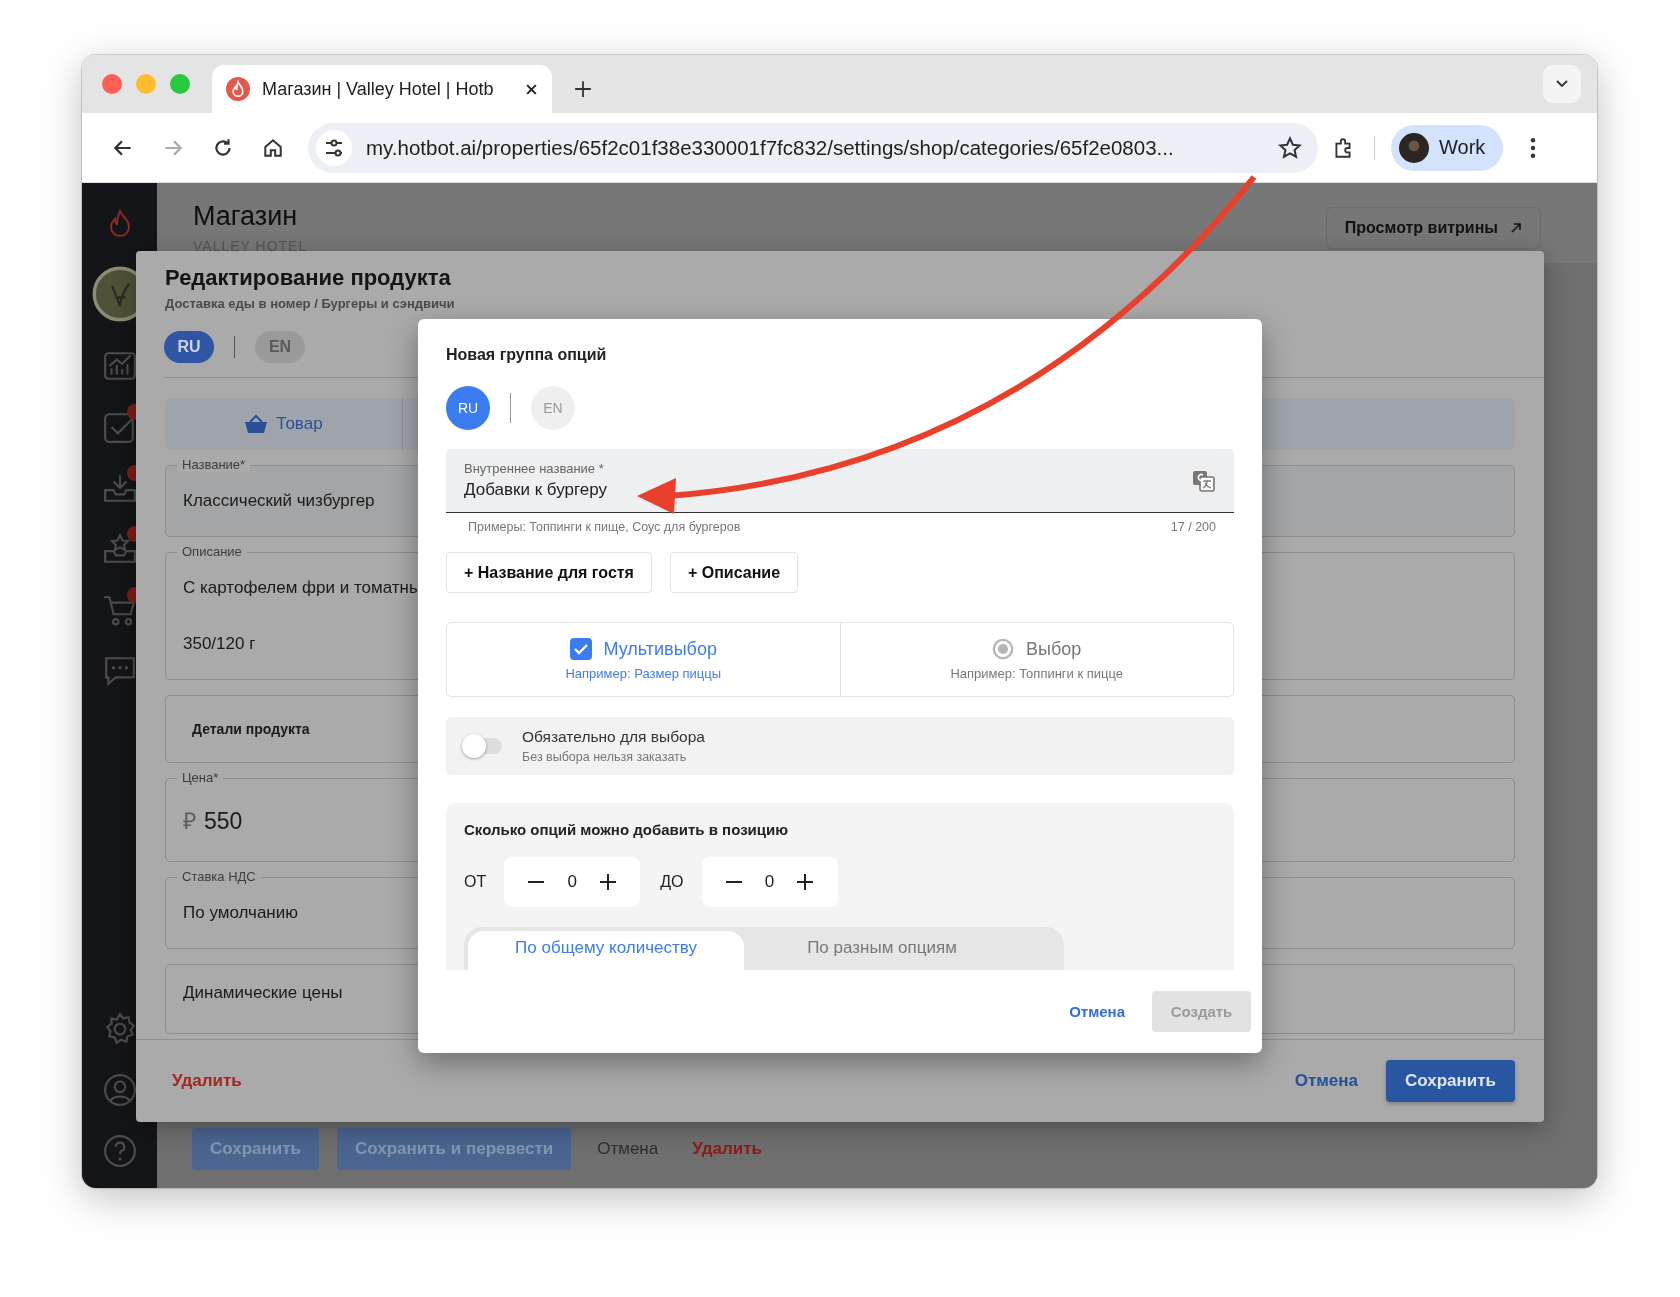 This screenshot has height=1297, width=1680. Describe the element at coordinates (840, 481) in the screenshot. I see `name-field: Внутреннее название * Добавки к бургеру` at that location.